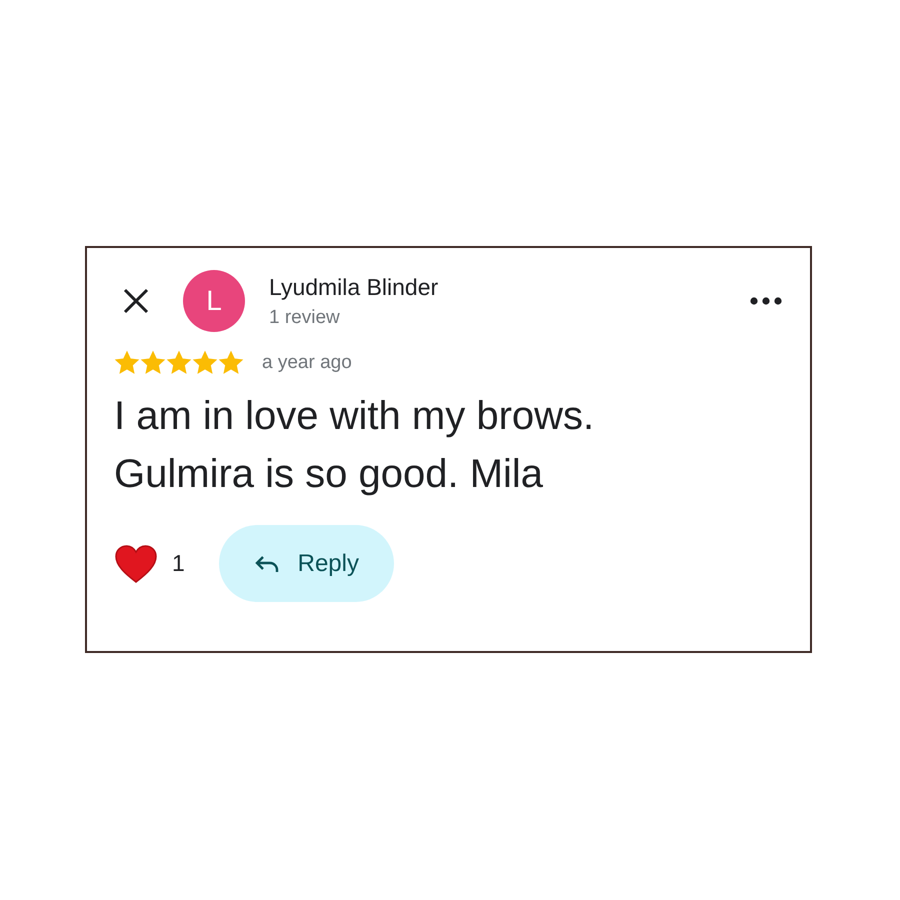  Describe the element at coordinates (509, 287) in the screenshot. I see `author-name: Lyudmila Blinder` at that location.